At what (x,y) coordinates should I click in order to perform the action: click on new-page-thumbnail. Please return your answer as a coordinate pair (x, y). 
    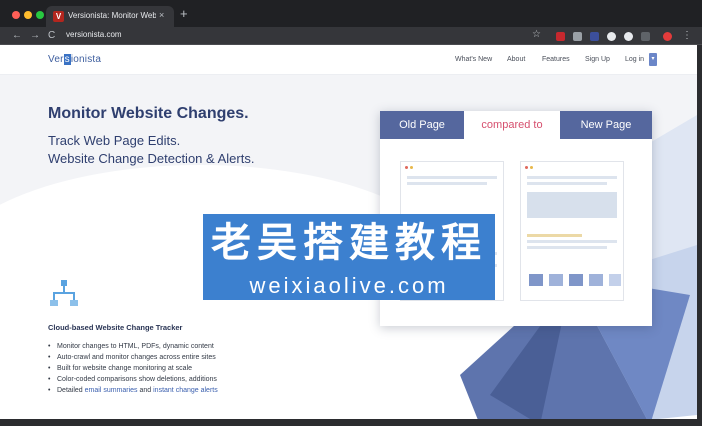
    Looking at the image, I should click on (572, 231).